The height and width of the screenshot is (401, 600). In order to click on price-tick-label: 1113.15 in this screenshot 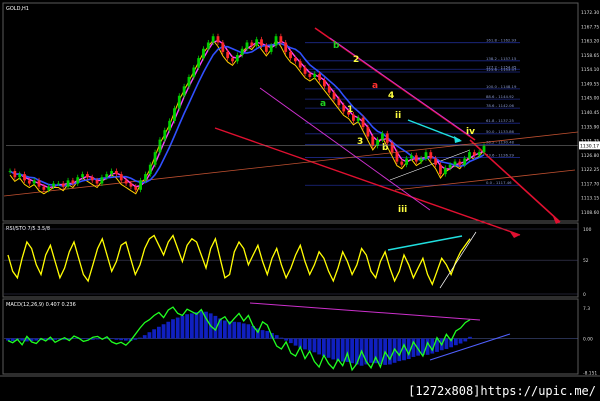, I will do `click(590, 199)`.